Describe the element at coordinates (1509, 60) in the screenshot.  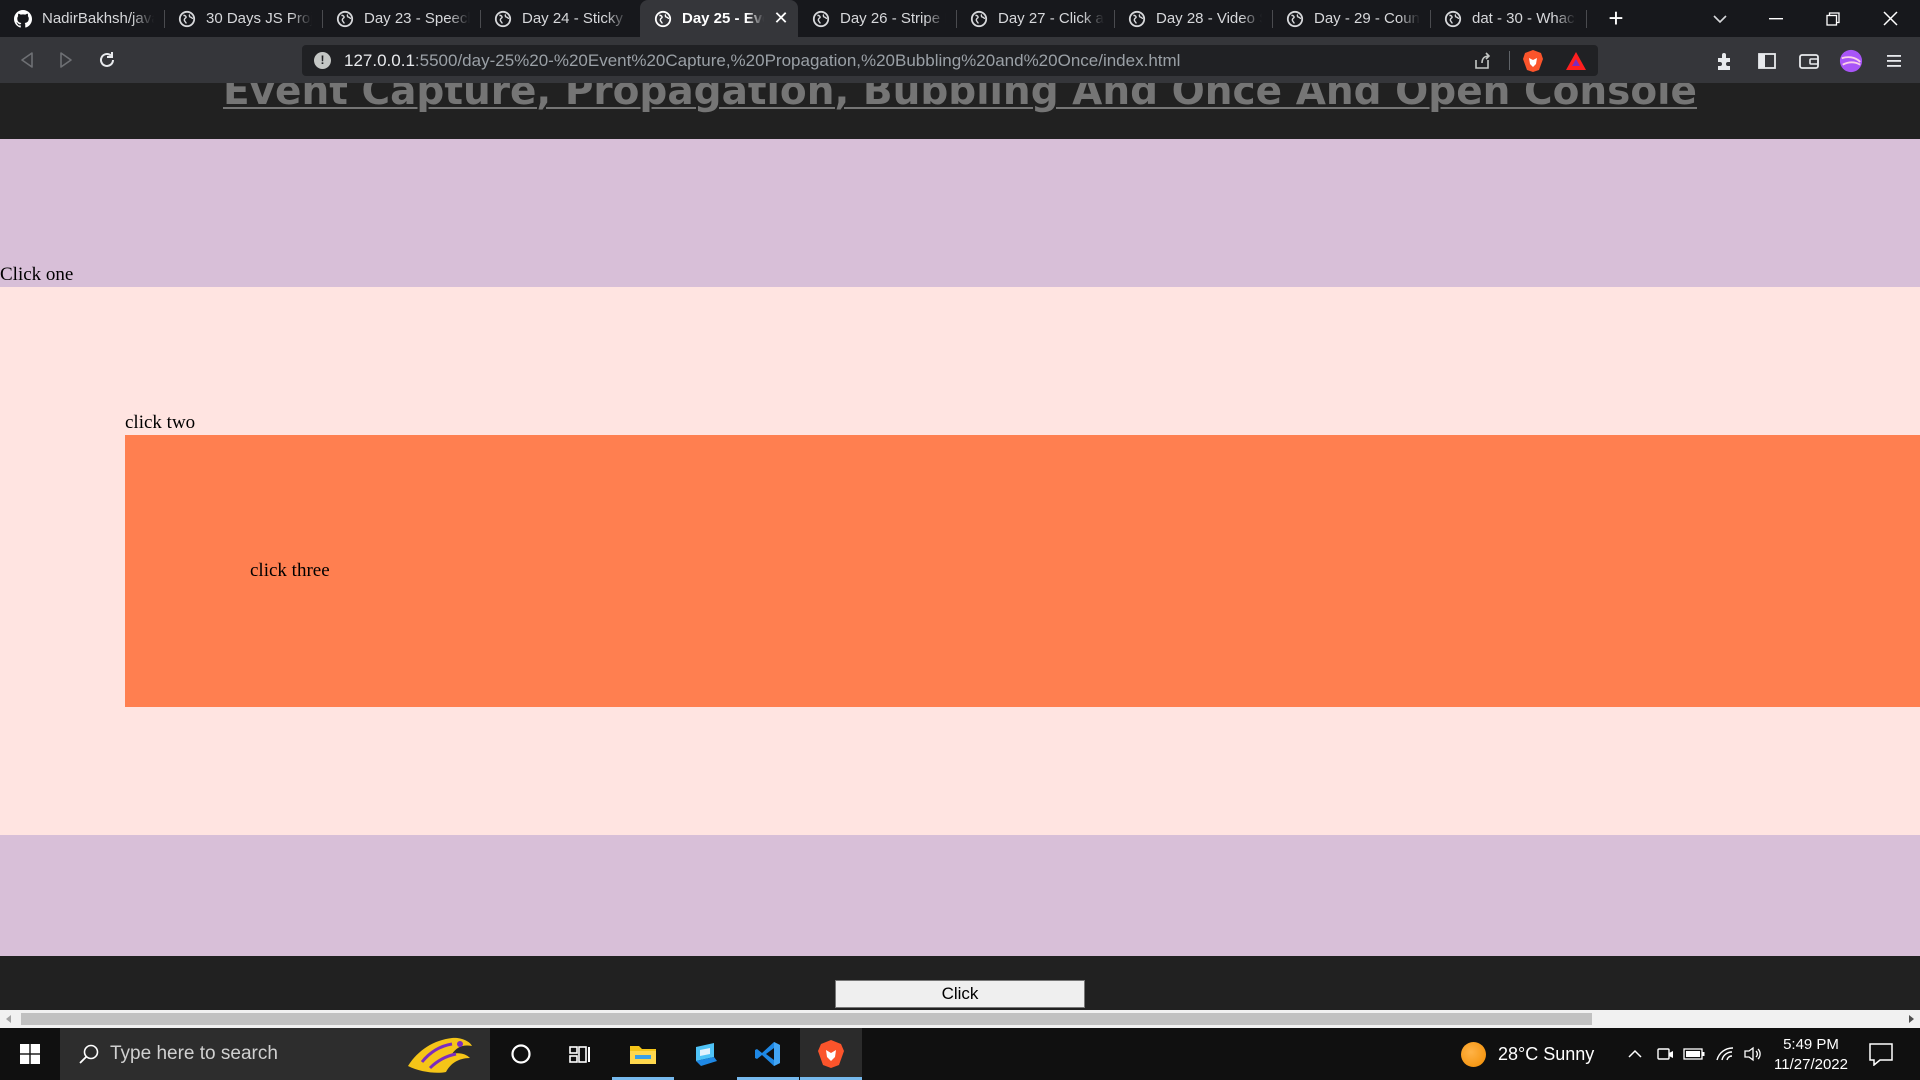
I see `omnibox-divider` at that location.